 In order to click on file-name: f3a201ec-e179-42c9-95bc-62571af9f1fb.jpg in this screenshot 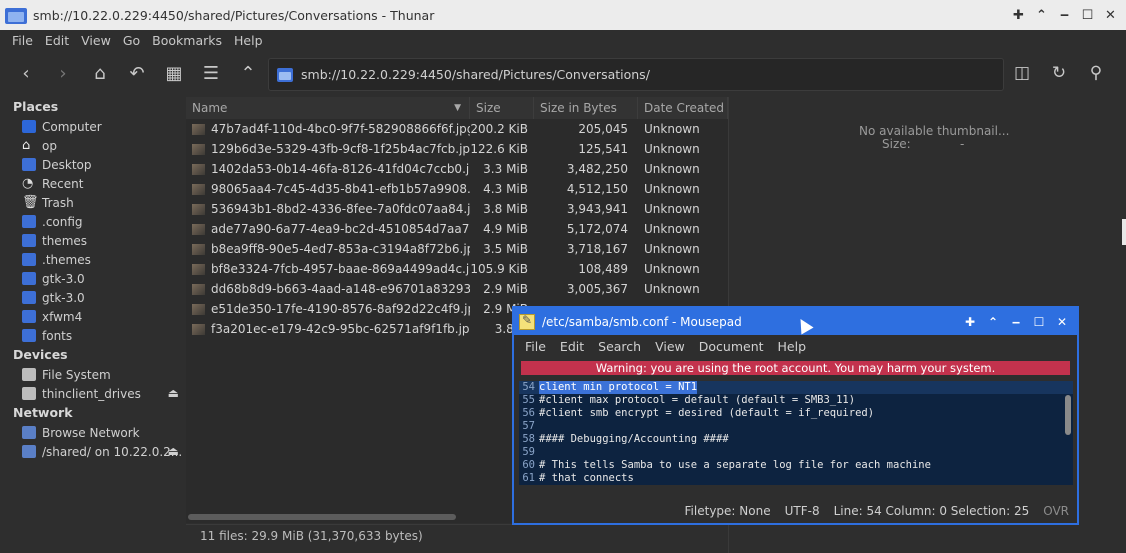, I will do `click(328, 329)`.